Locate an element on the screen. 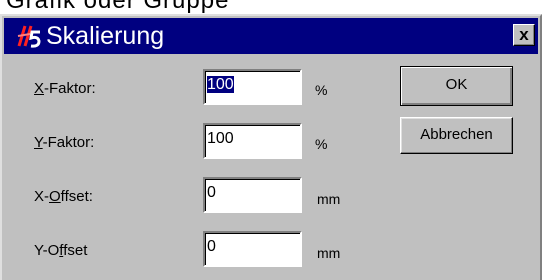  x-factor-unit: % is located at coordinates (321, 90).